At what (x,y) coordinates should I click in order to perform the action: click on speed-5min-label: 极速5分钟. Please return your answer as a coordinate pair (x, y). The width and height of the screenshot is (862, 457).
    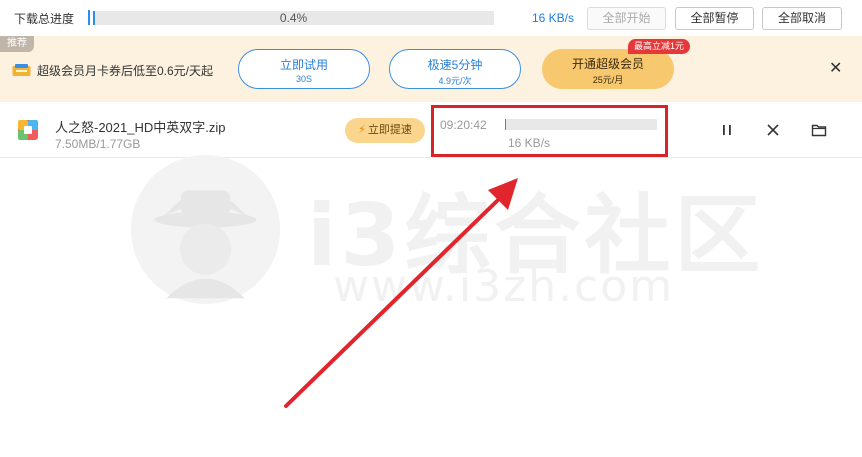
    Looking at the image, I should click on (455, 65).